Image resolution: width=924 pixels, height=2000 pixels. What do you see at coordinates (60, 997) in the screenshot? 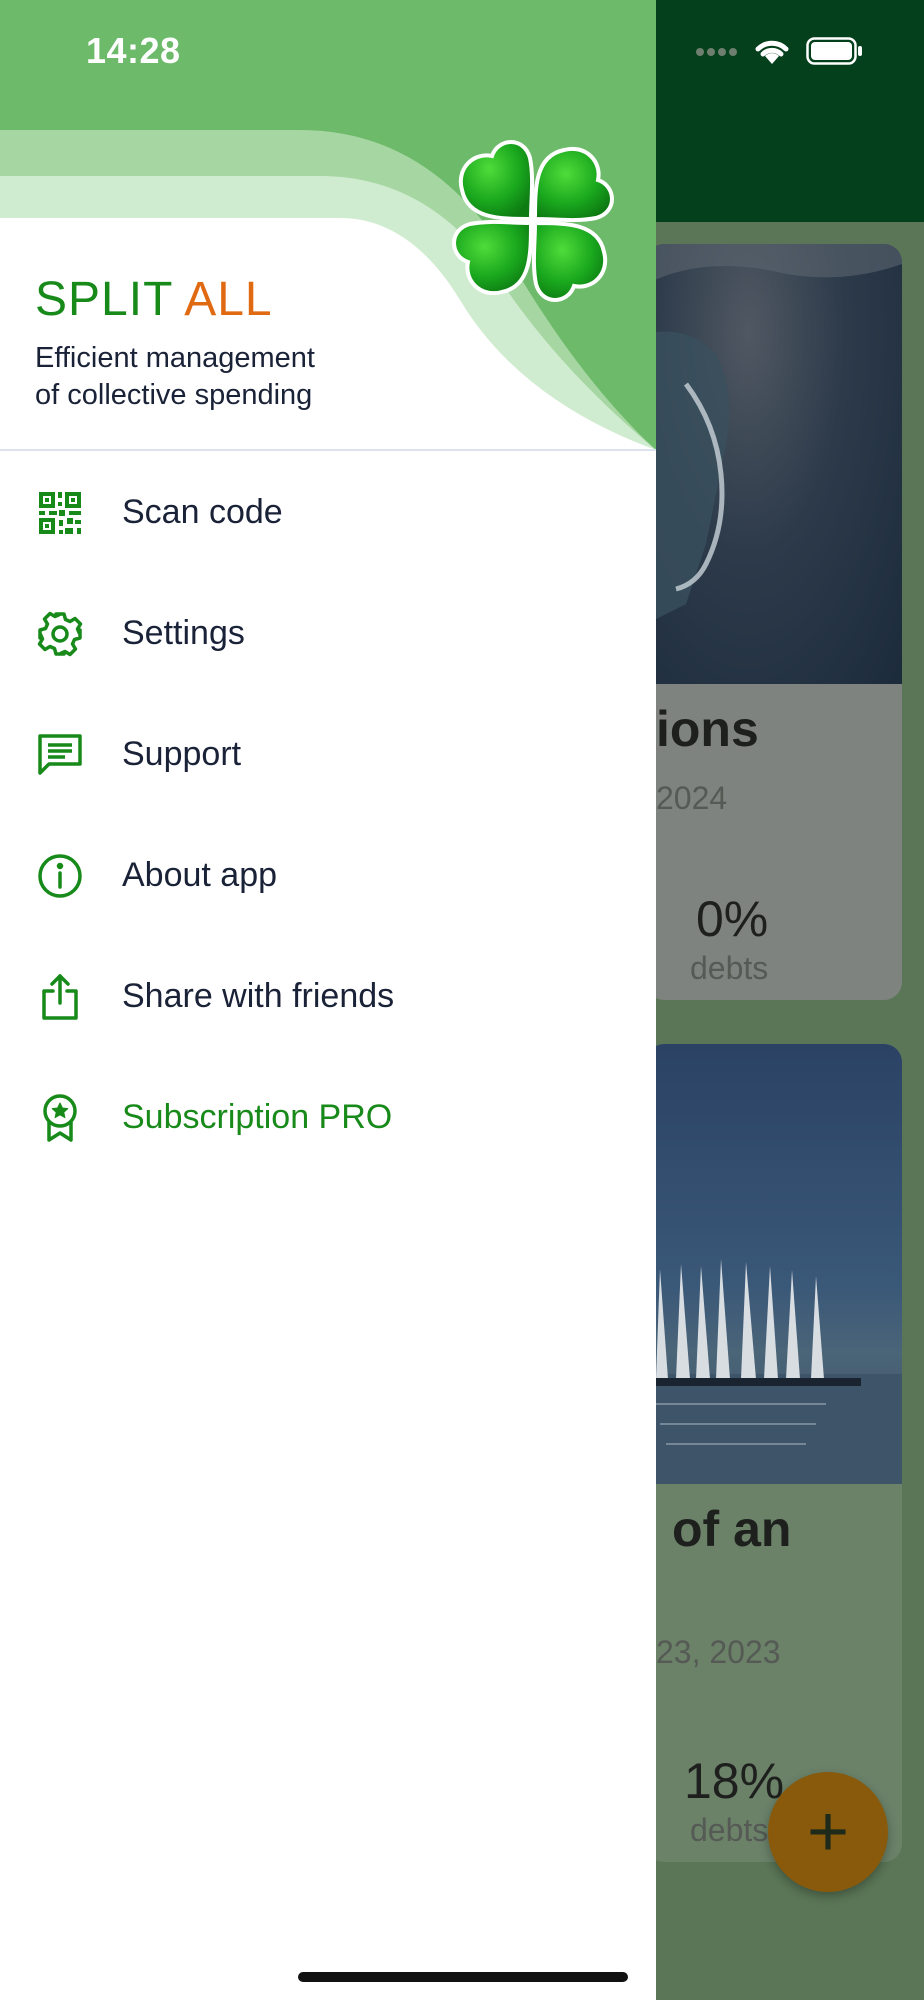
I see `share-icon` at bounding box center [60, 997].